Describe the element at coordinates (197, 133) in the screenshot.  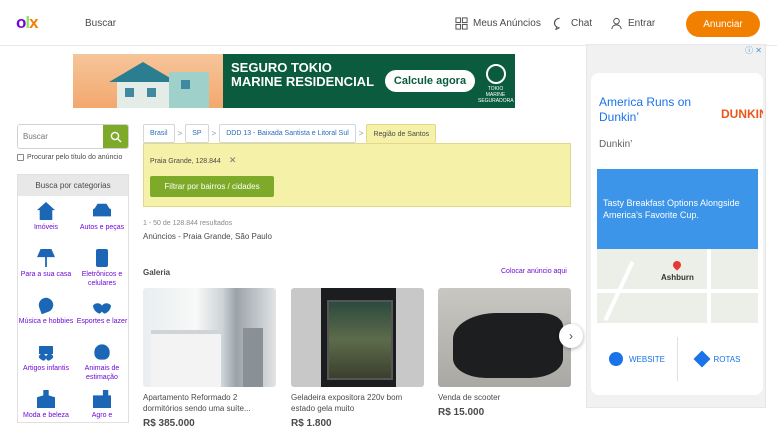
I see `breadcrumb-item: SP` at that location.